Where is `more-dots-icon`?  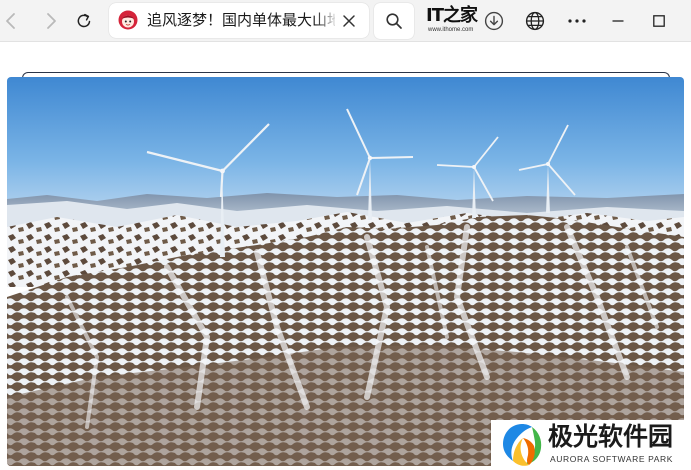
more-dots-icon is located at coordinates (577, 21).